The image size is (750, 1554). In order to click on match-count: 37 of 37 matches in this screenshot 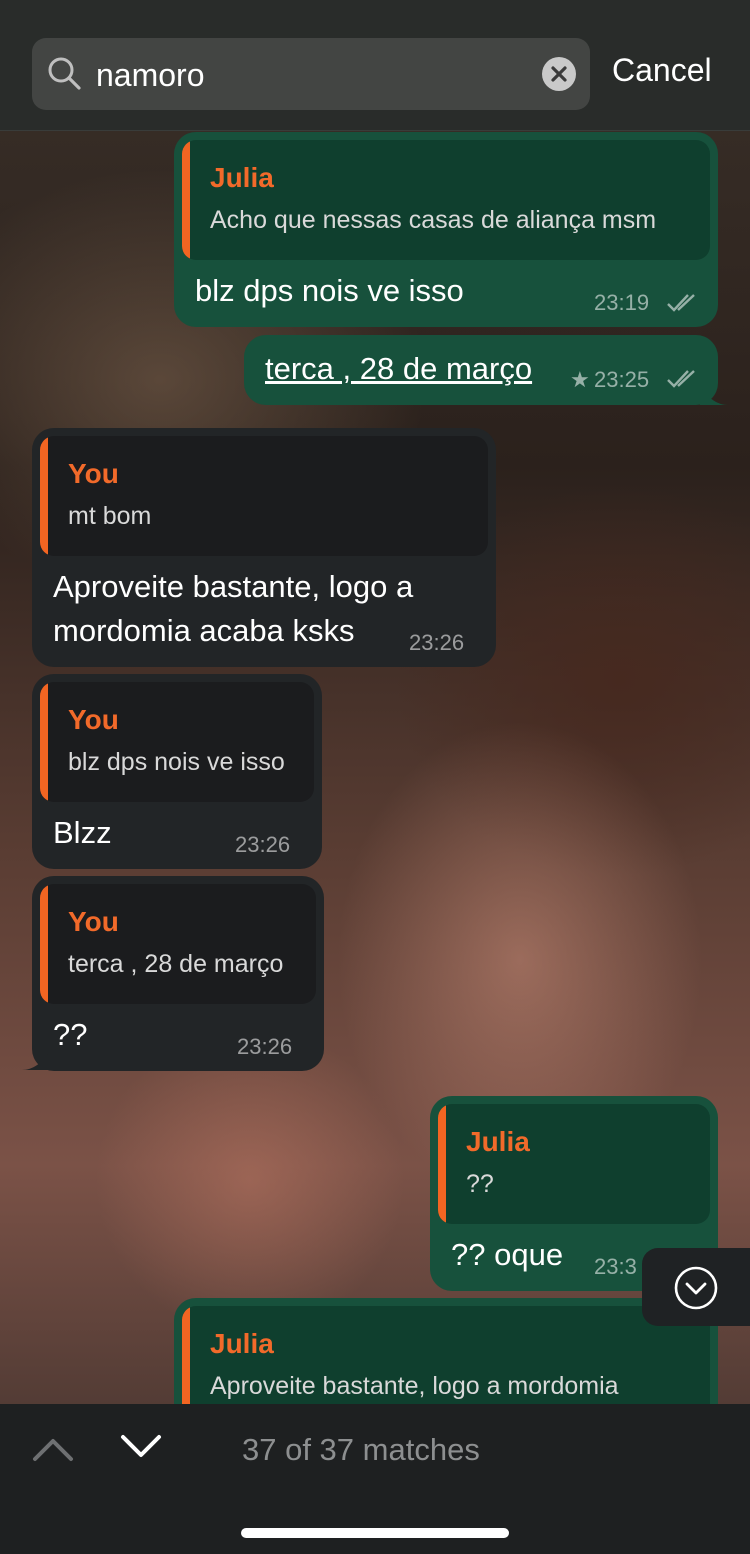, I will do `click(361, 1449)`.